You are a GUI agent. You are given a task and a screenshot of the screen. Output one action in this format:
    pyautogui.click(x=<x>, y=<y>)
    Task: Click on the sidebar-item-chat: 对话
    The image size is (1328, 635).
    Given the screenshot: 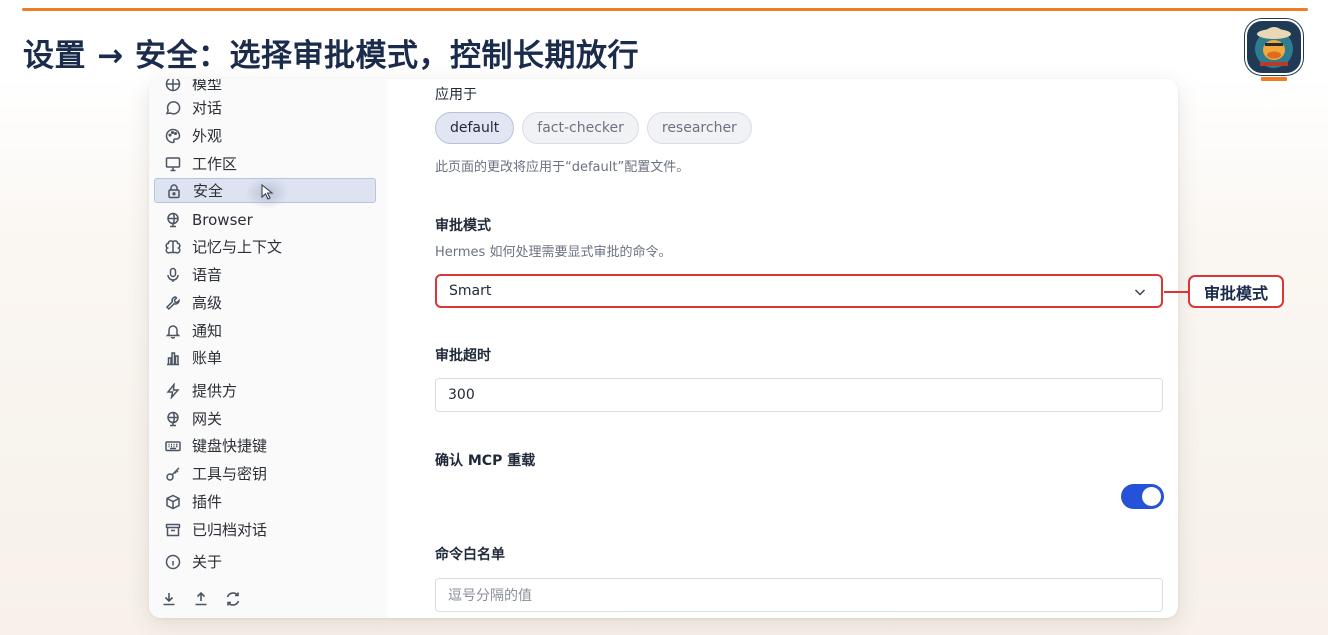 What is the action you would take?
    pyautogui.click(x=265, y=107)
    